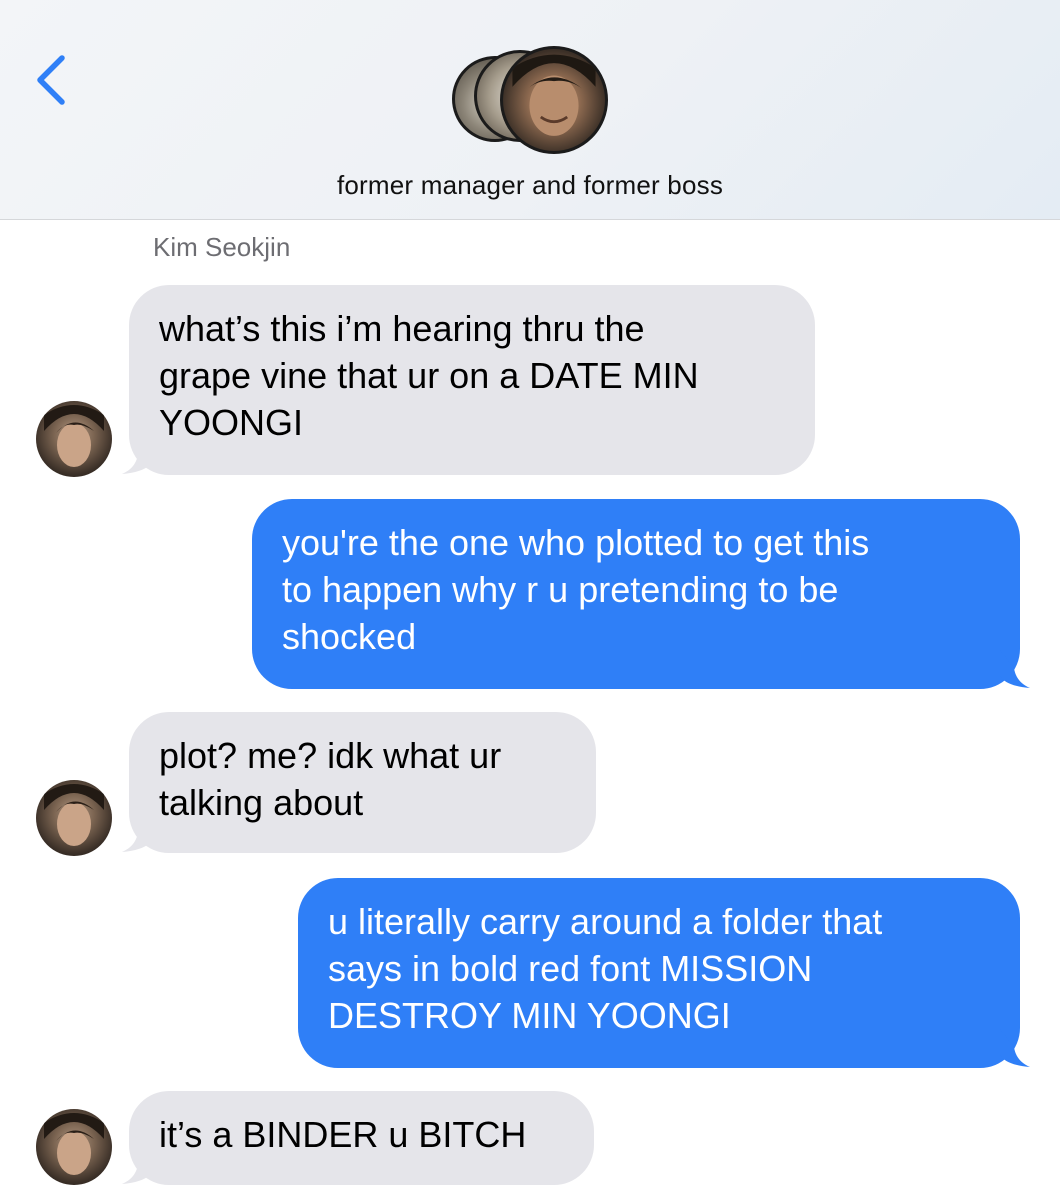  What do you see at coordinates (529, 1015) in the screenshot?
I see `message-line: DESTROY MIN YOONGI` at bounding box center [529, 1015].